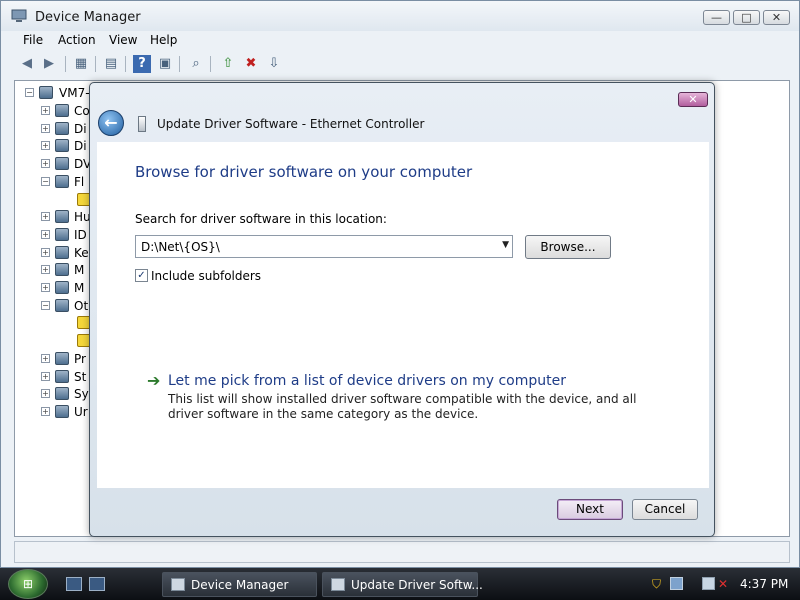 This screenshot has height=600, width=800. I want to click on properties-icon: ▤, so click(111, 64).